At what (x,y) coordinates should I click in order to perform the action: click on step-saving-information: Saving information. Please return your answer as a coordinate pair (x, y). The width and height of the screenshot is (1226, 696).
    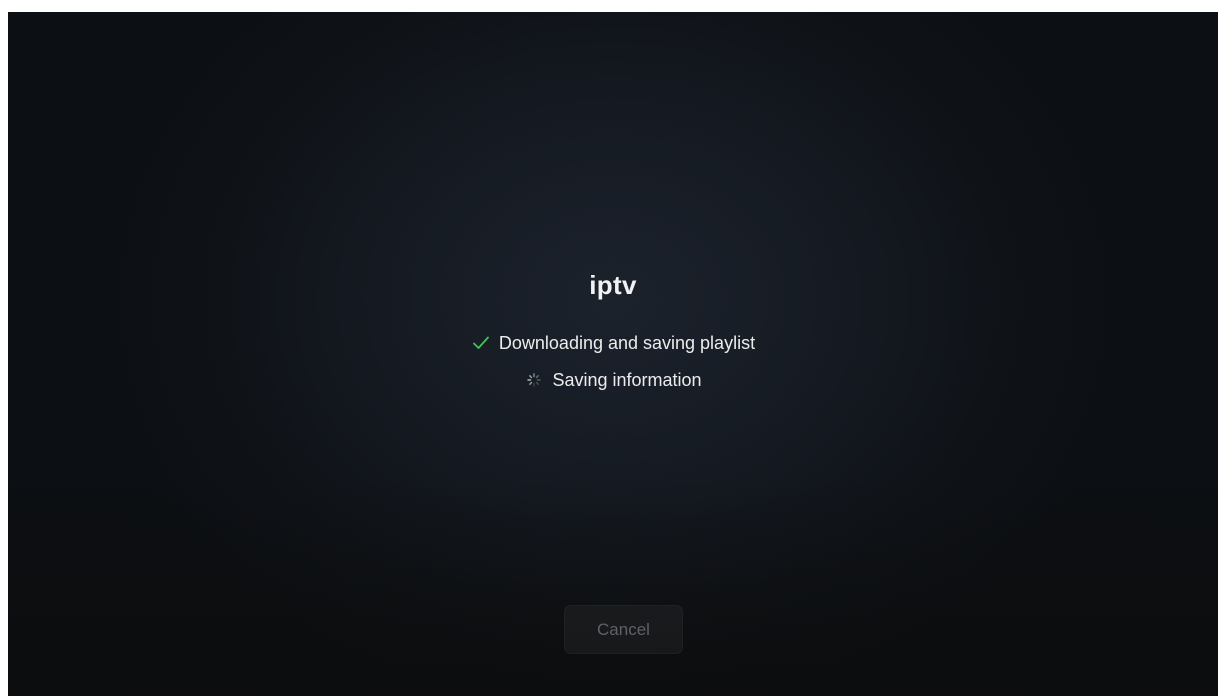
    Looking at the image, I should click on (613, 380).